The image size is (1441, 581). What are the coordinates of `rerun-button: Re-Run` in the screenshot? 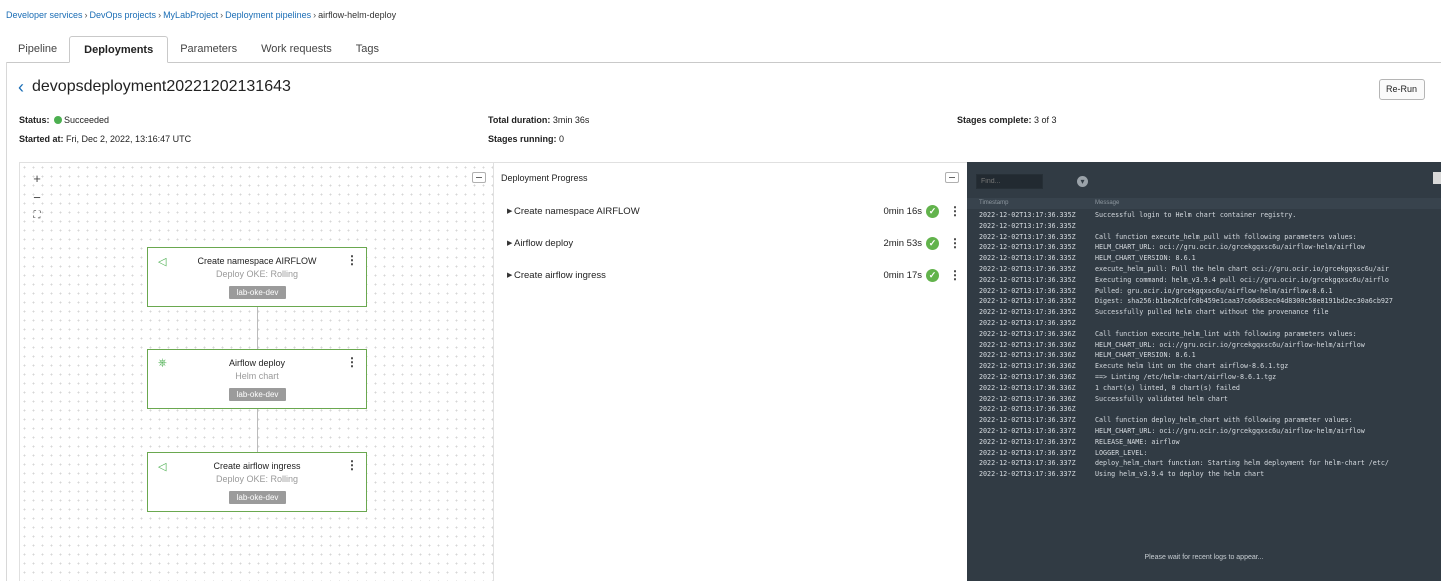 It's located at (1402, 89).